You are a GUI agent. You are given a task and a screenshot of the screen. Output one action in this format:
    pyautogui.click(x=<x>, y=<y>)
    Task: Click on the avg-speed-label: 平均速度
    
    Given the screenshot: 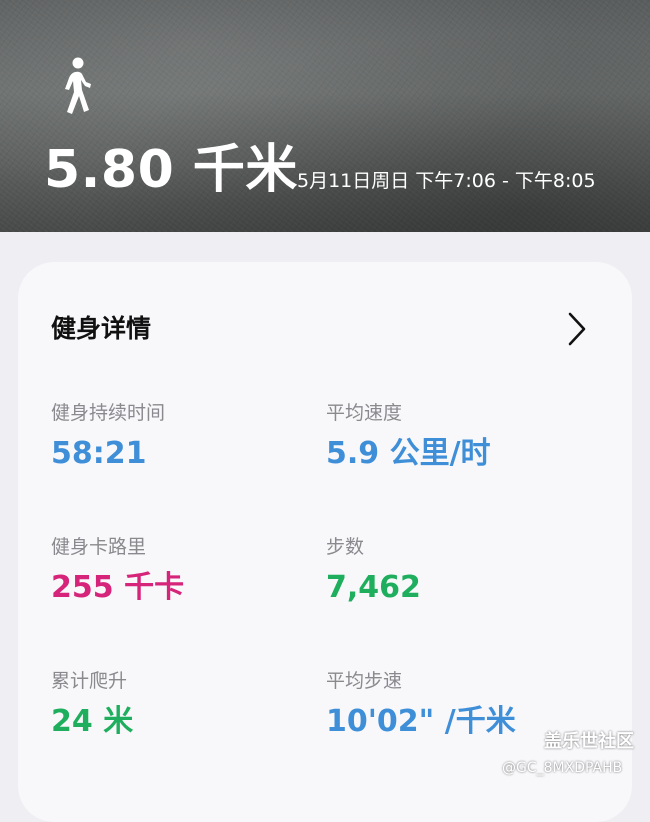 What is the action you would take?
    pyautogui.click(x=364, y=413)
    